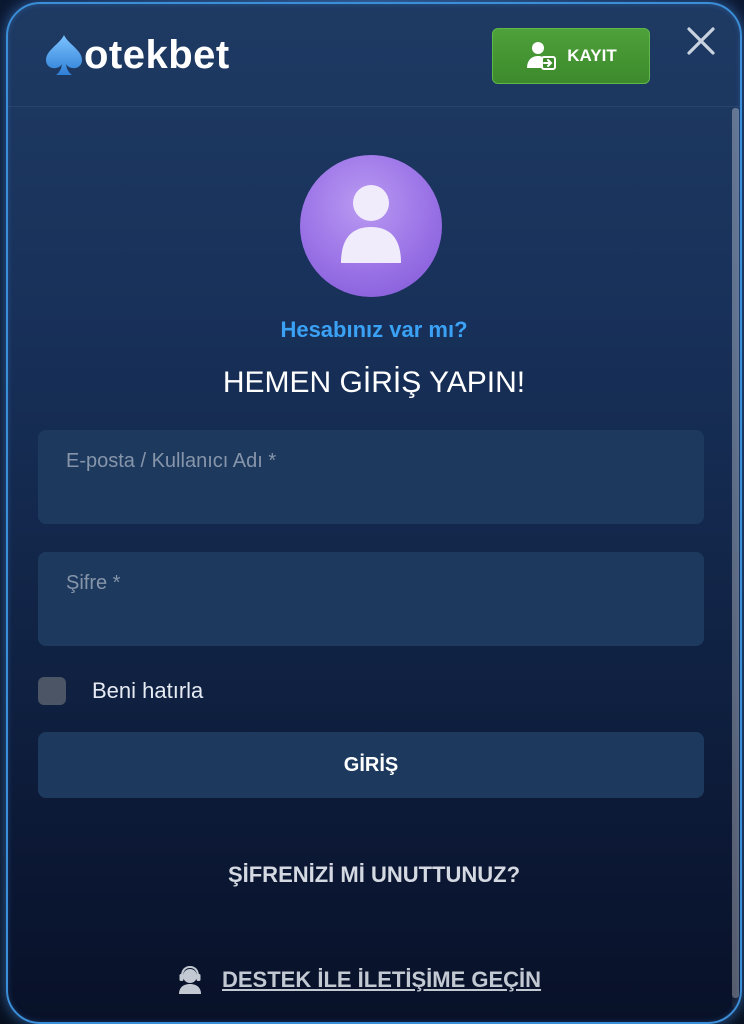  I want to click on password-input, so click(371, 599).